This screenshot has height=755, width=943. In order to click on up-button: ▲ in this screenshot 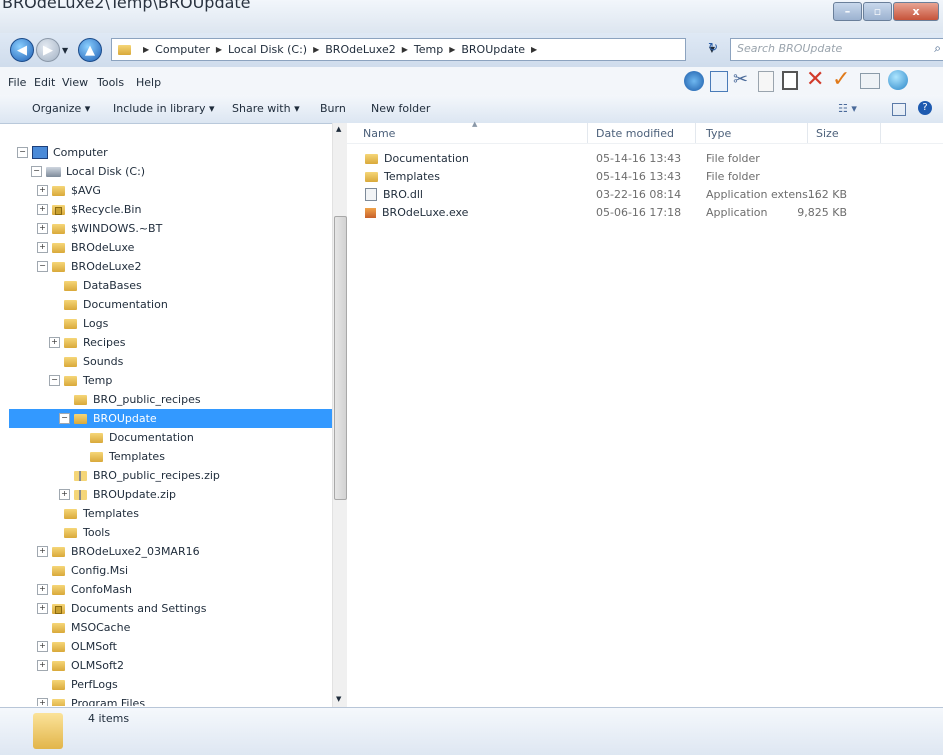, I will do `click(90, 50)`.